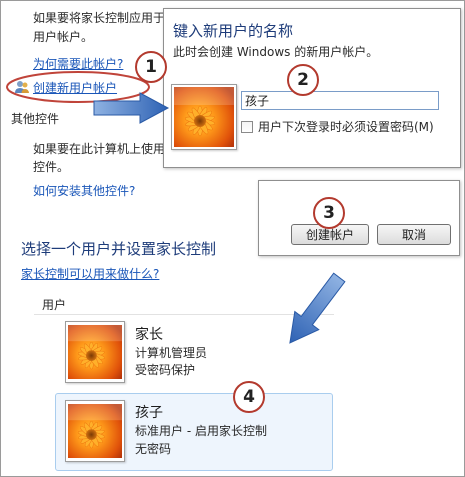 Image resolution: width=465 pixels, height=477 pixels. Describe the element at coordinates (171, 353) in the screenshot. I see `user-role: 计算机管理员` at that location.